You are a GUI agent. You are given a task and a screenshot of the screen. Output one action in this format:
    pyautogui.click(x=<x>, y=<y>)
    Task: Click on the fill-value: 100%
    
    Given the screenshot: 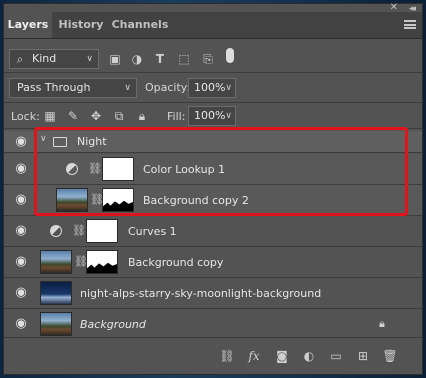 What is the action you would take?
    pyautogui.click(x=210, y=115)
    